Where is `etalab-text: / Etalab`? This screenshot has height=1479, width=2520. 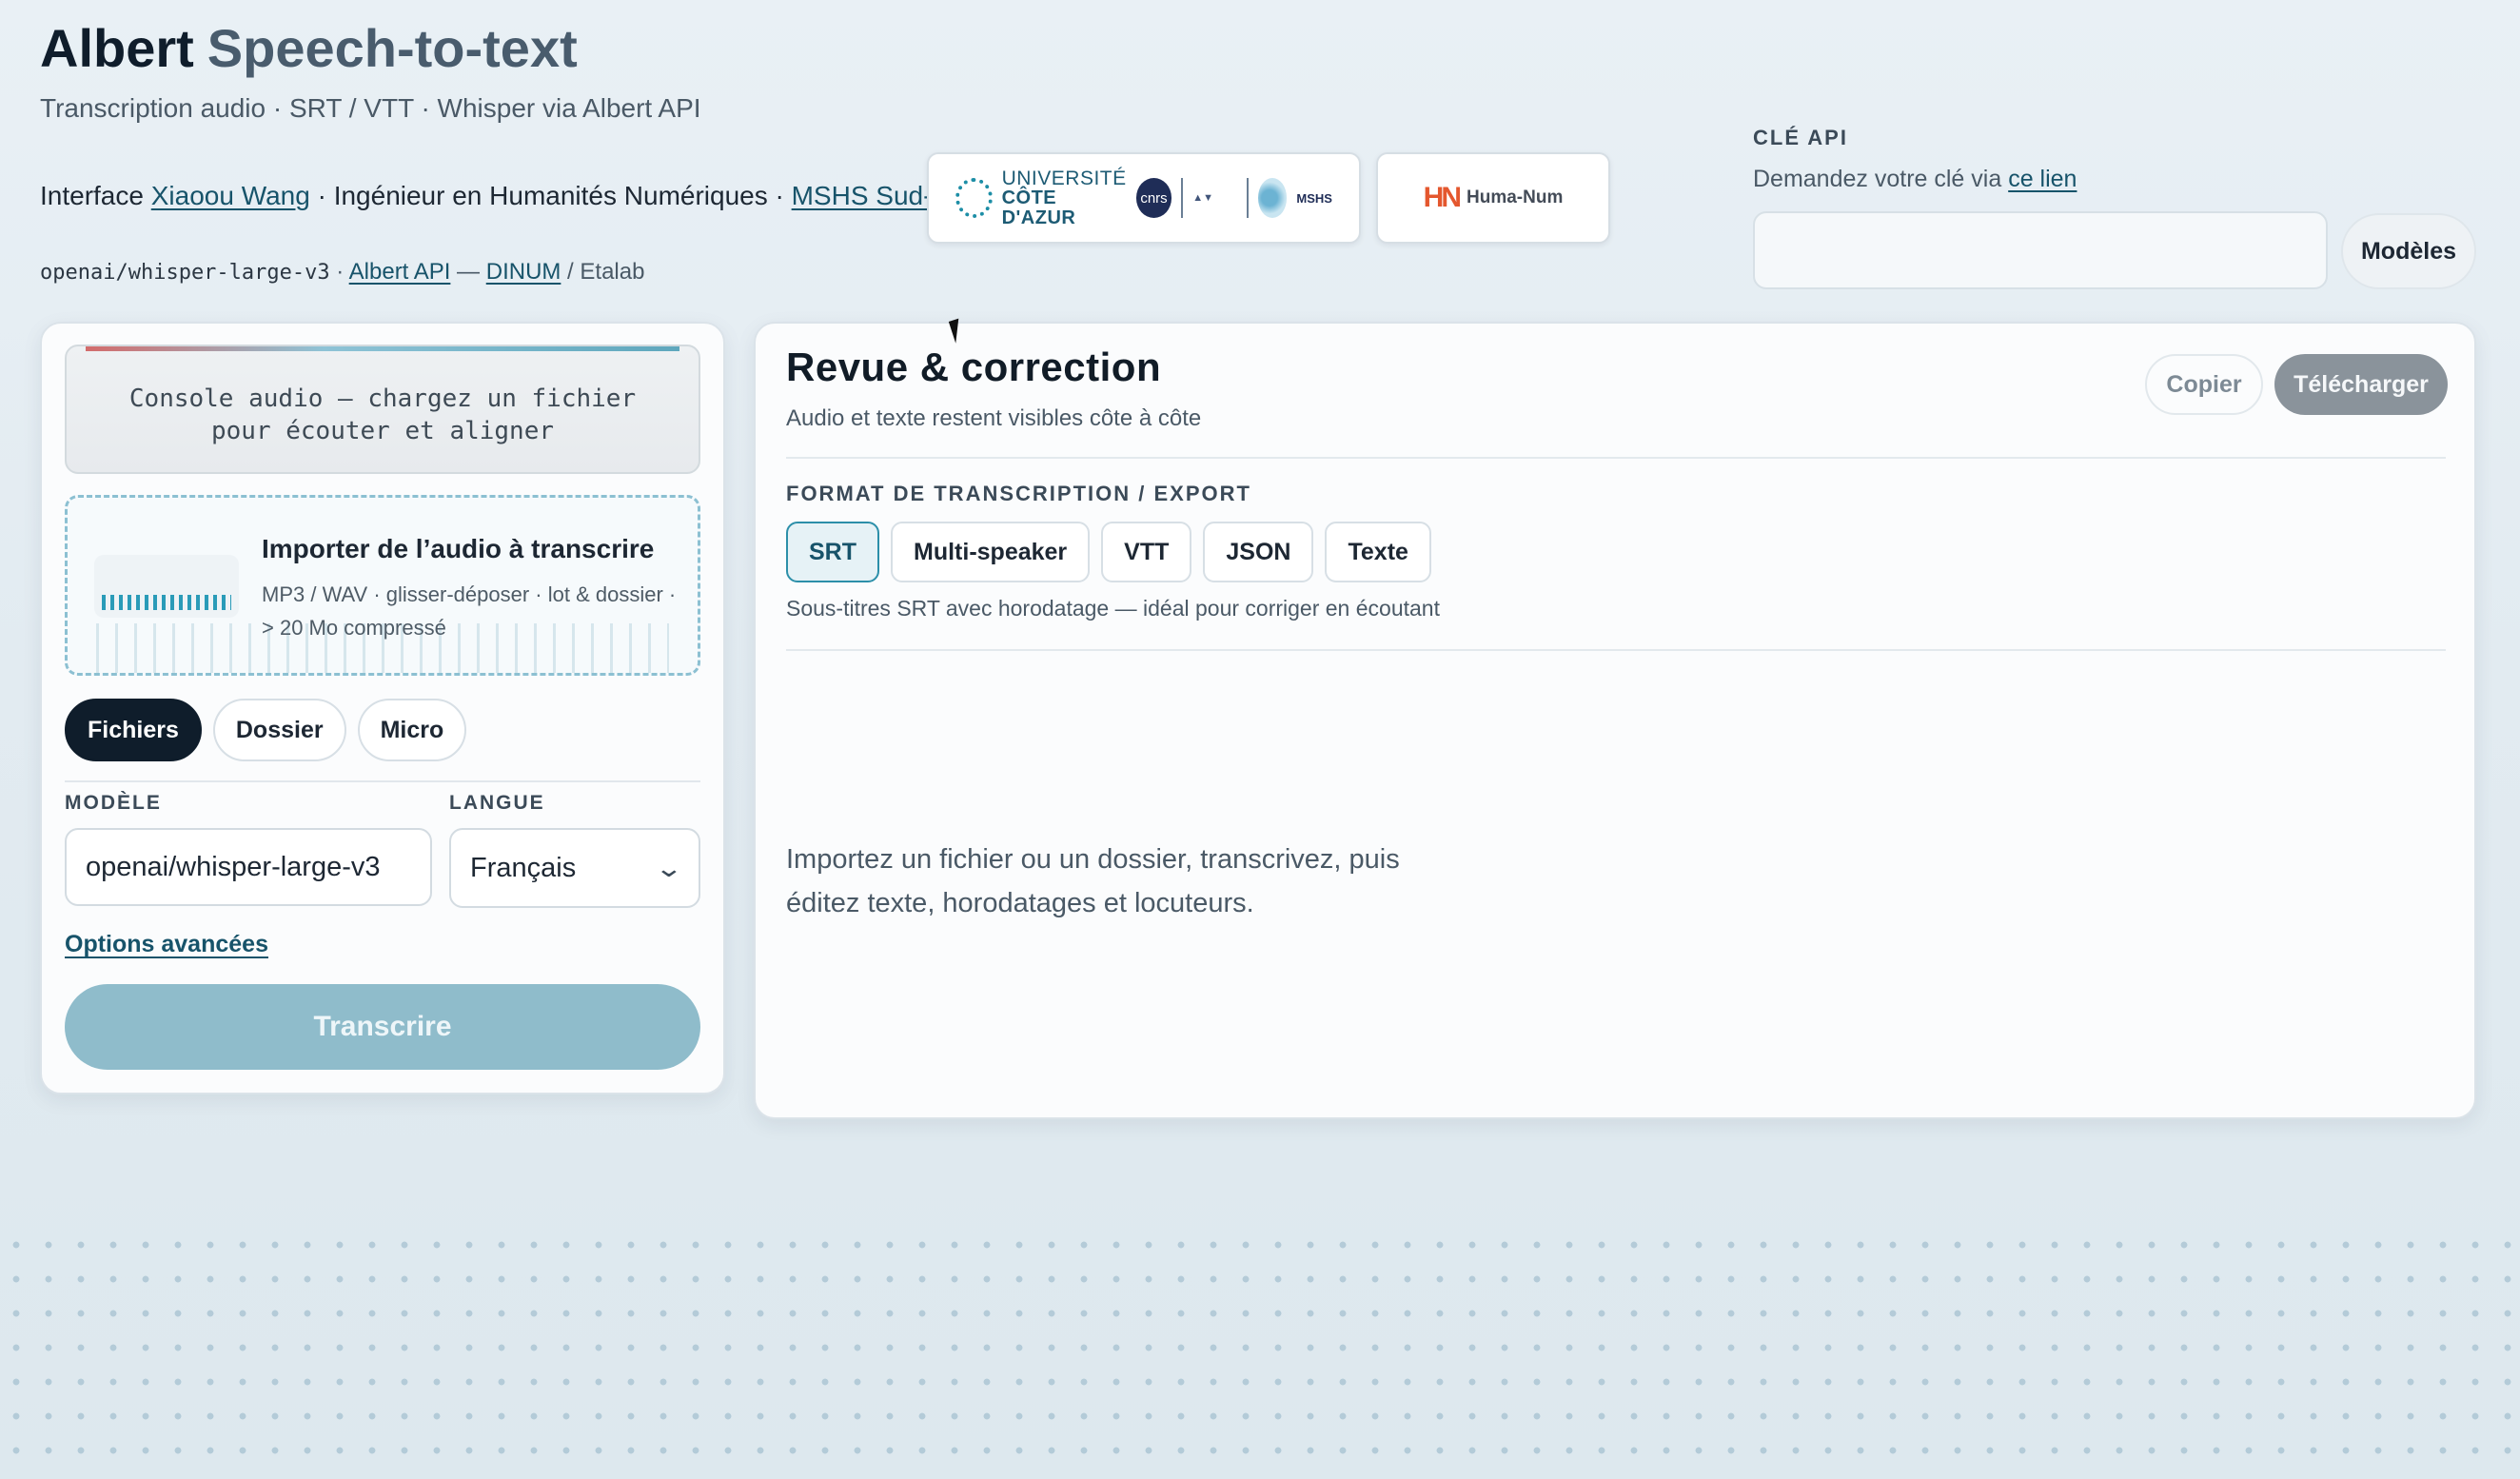
etalab-text: / Etalab is located at coordinates (603, 272).